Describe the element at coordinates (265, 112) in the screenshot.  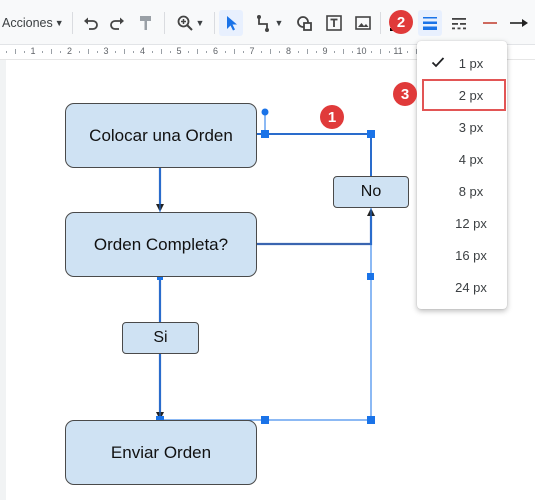
I see `rotation-handle` at that location.